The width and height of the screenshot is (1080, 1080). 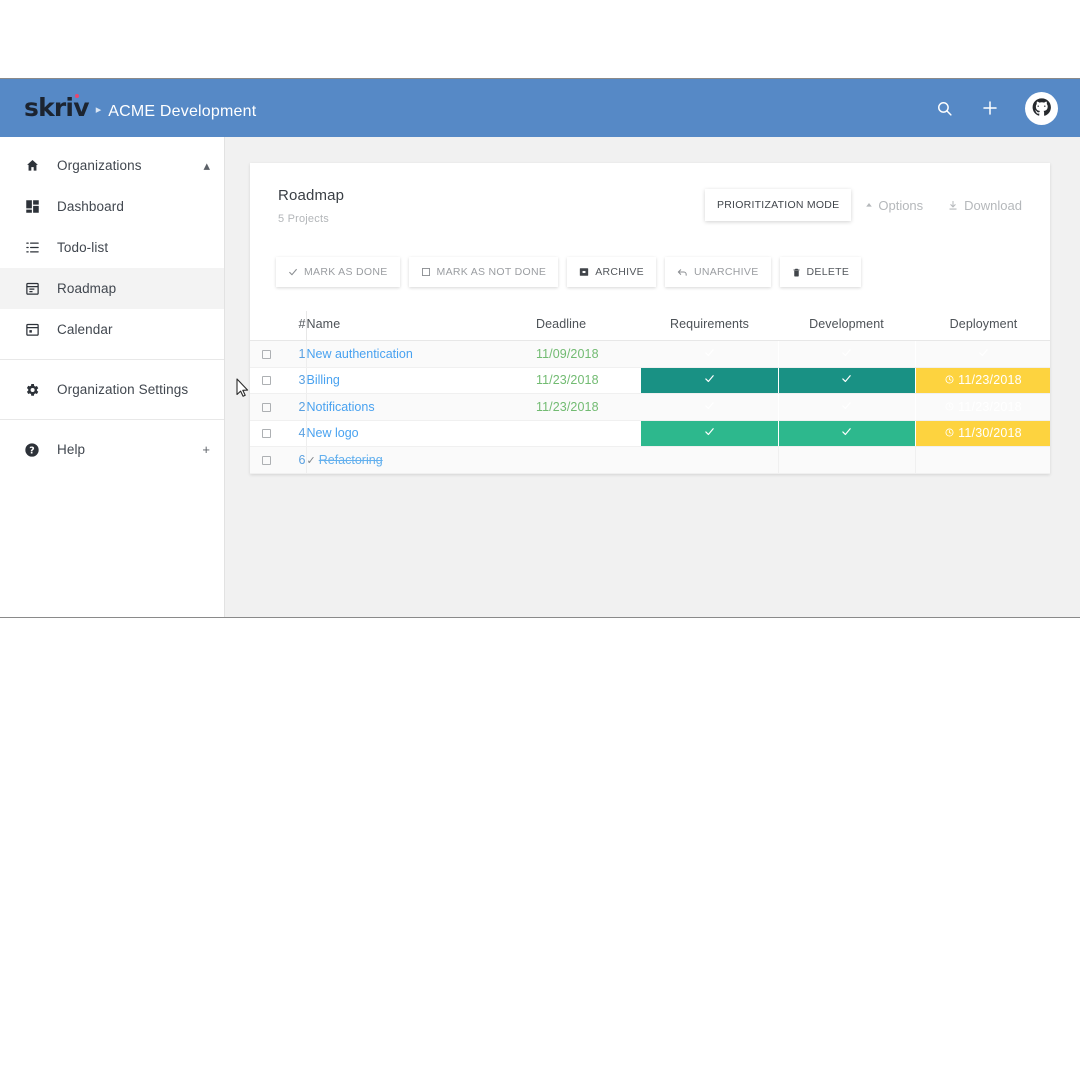 I want to click on search-icon, so click(x=944, y=108).